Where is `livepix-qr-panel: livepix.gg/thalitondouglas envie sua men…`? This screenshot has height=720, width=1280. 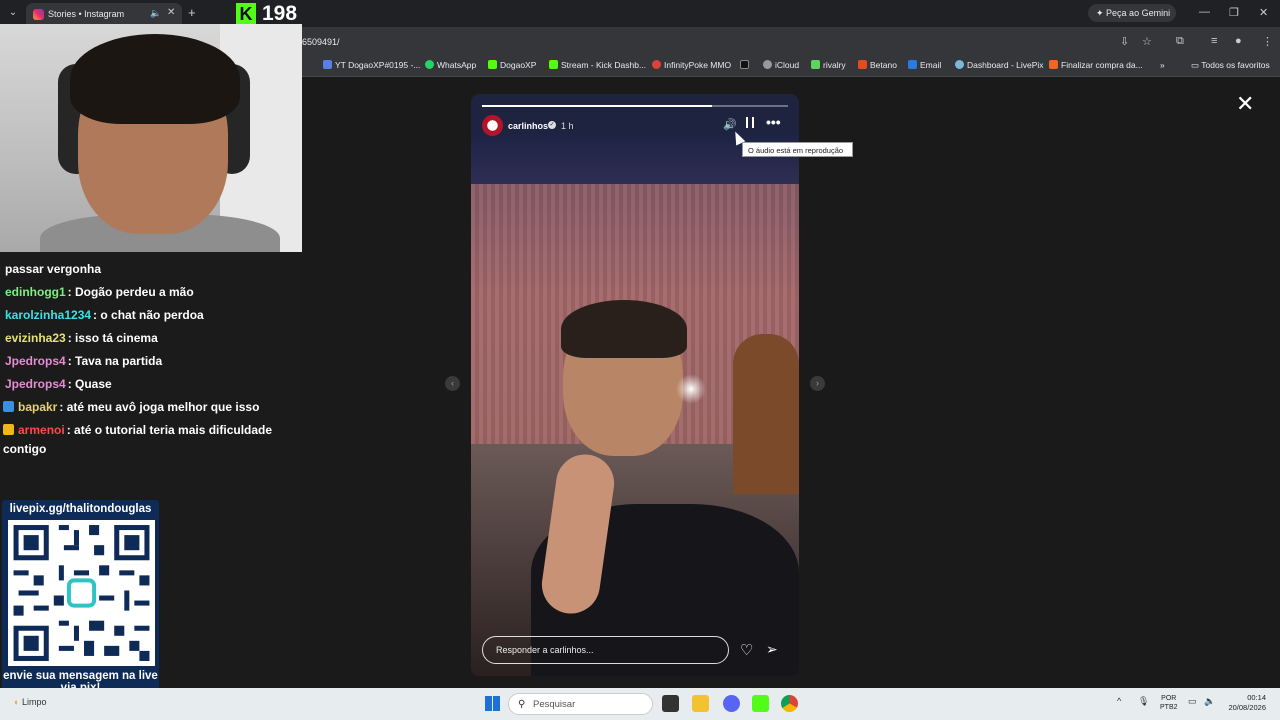
livepix-qr-panel: livepix.gg/thalitondouglas envie sua men… is located at coordinates (80, 601).